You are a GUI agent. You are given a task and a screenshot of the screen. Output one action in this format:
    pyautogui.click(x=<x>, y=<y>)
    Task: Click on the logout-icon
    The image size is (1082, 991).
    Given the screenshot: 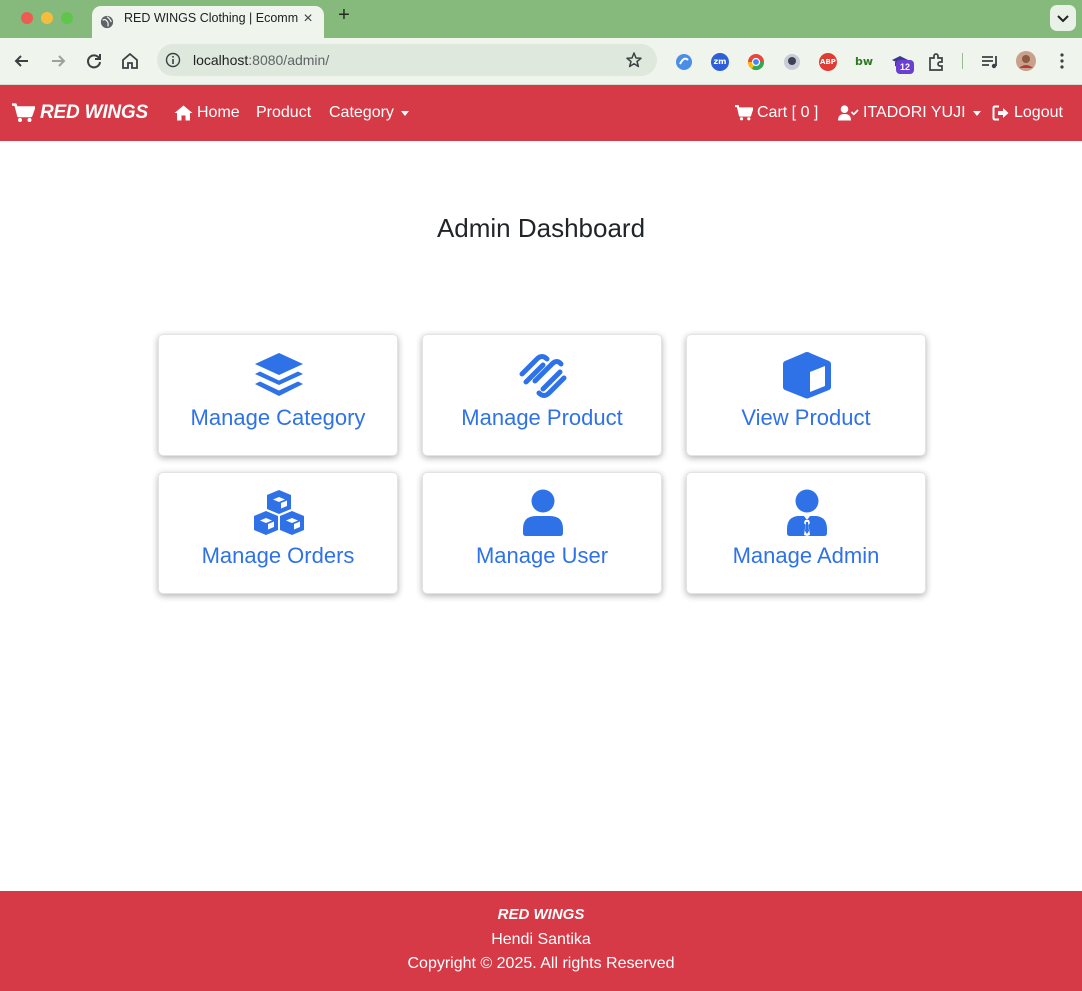 What is the action you would take?
    pyautogui.click(x=1000, y=113)
    